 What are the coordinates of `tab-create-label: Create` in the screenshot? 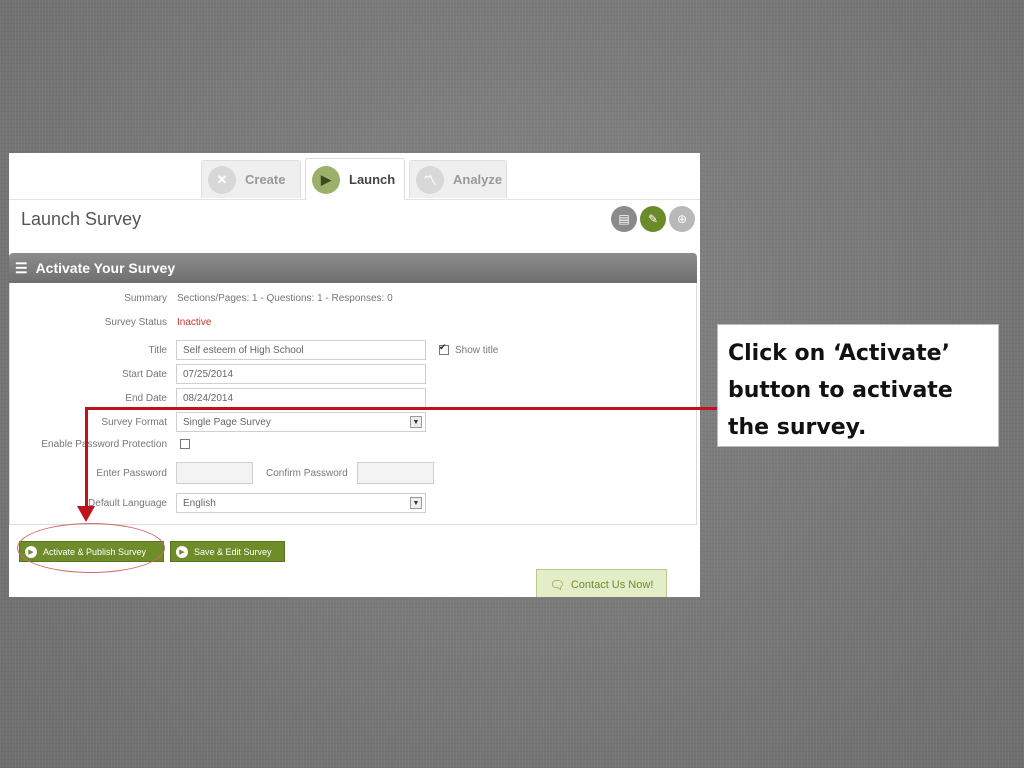 It's located at (265, 179).